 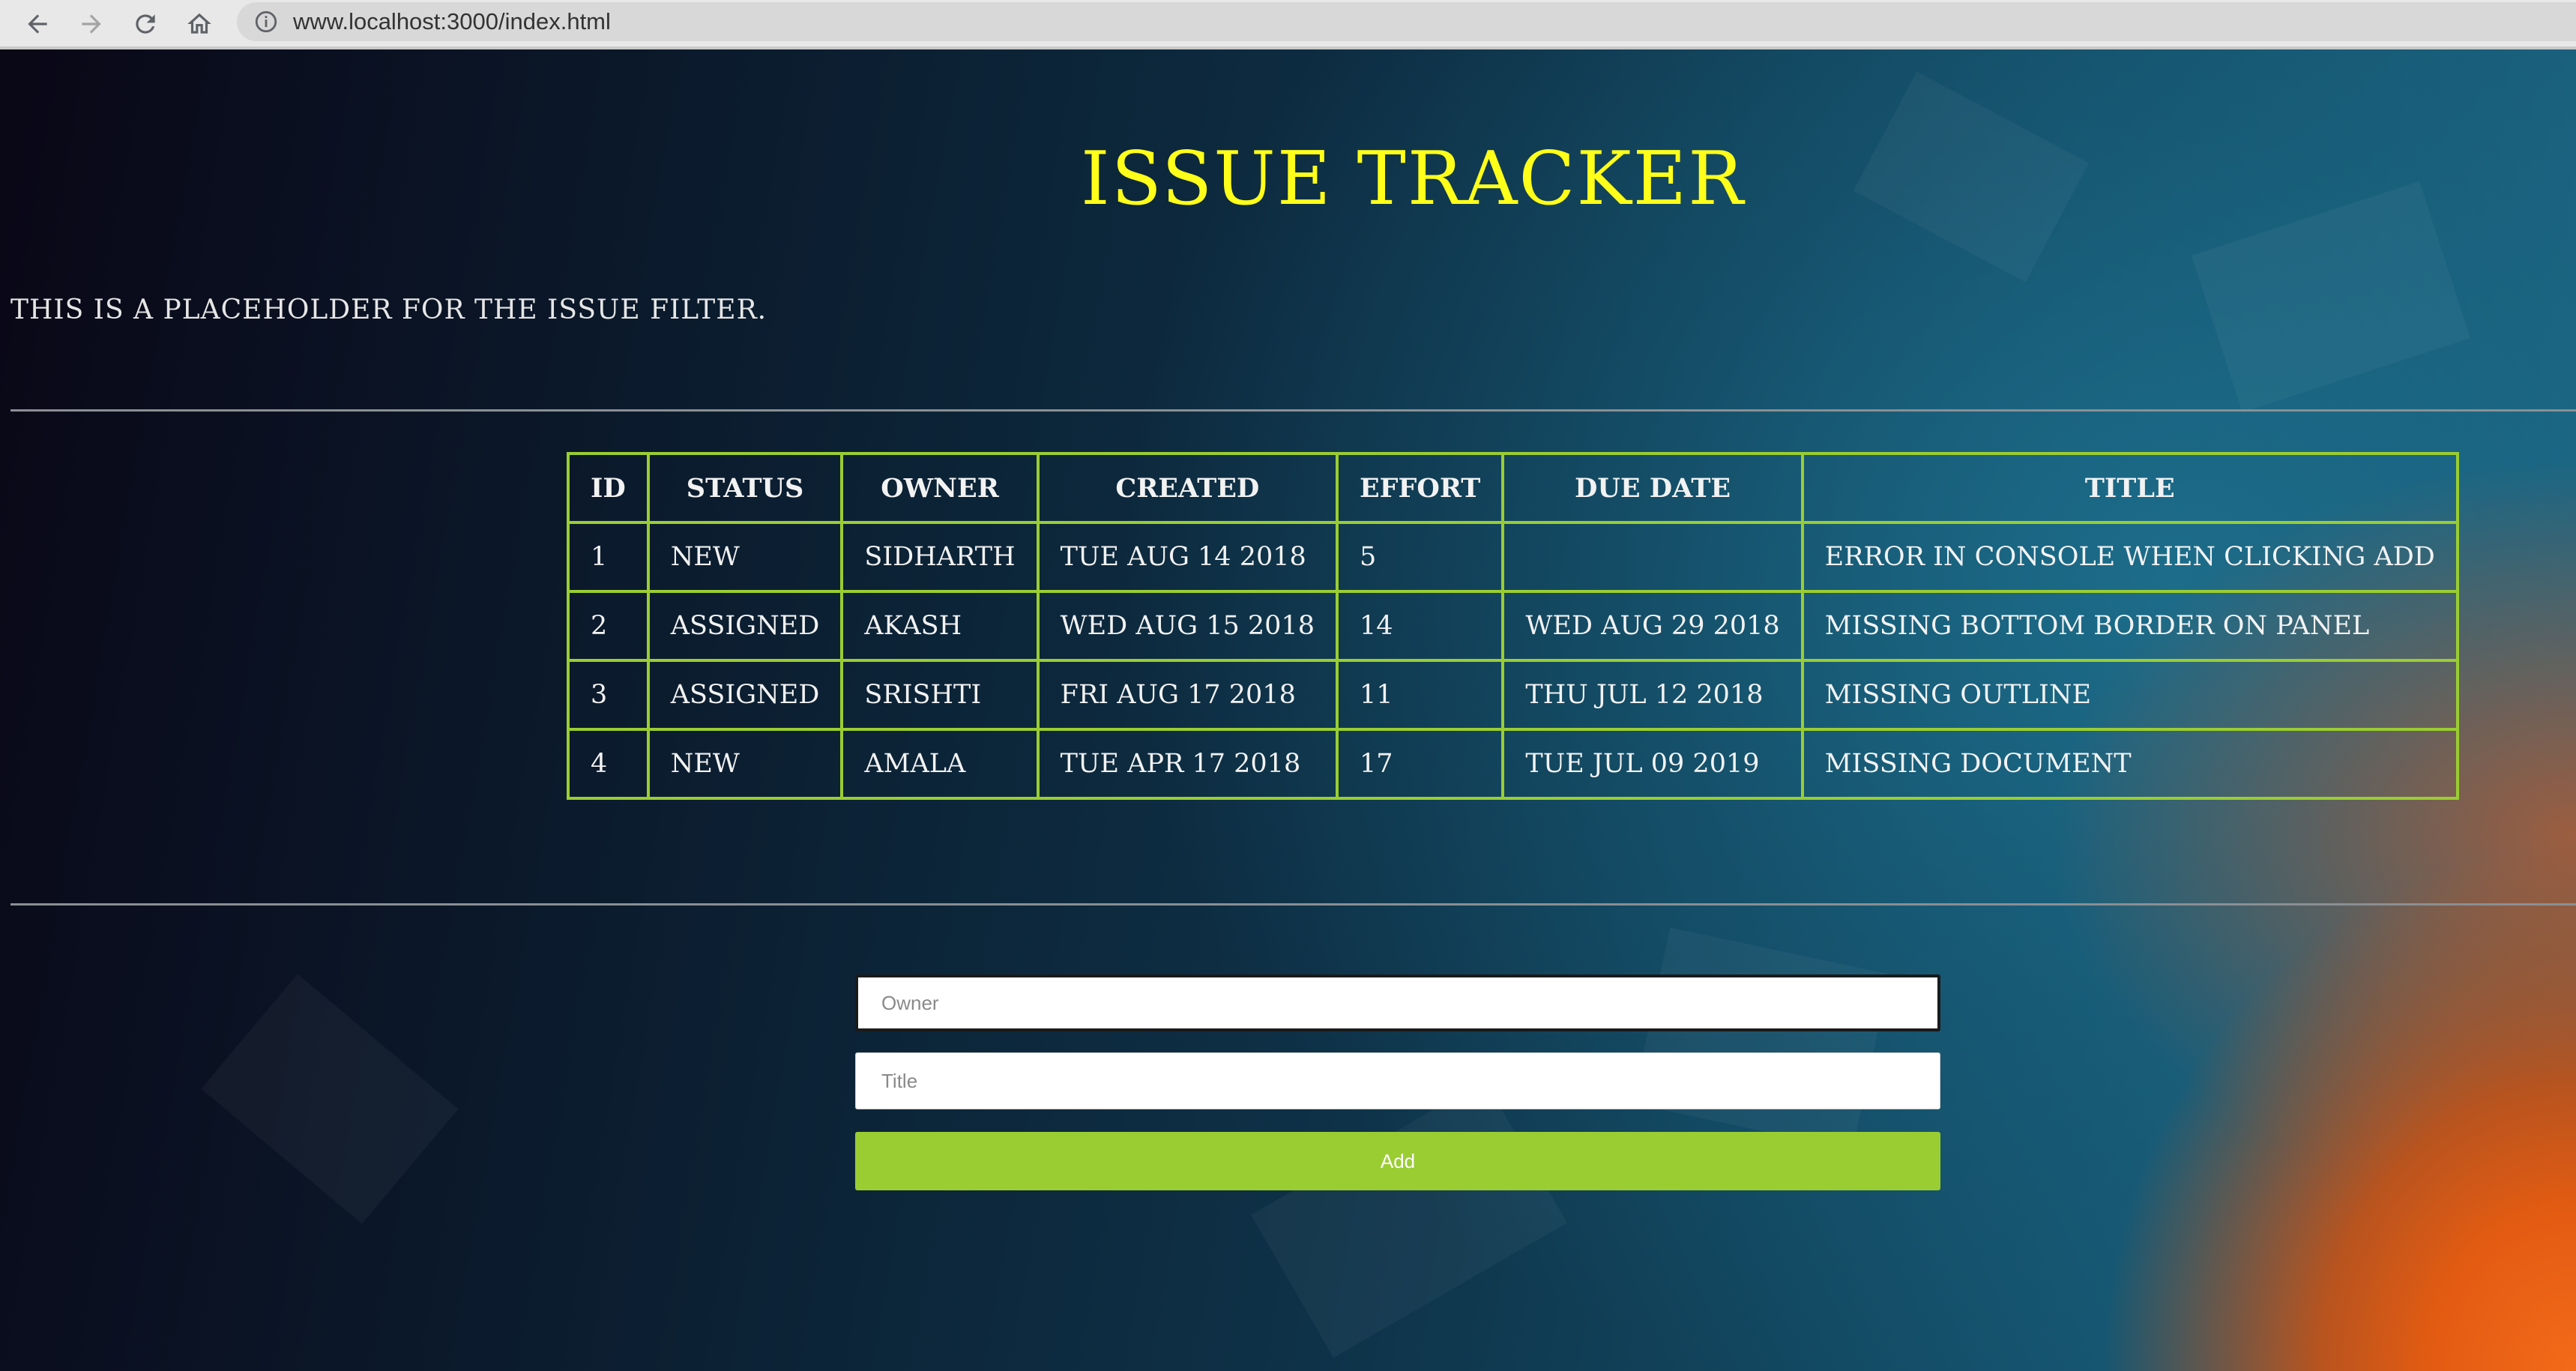 What do you see at coordinates (1420, 557) in the screenshot?
I see `cell-effort: 5` at bounding box center [1420, 557].